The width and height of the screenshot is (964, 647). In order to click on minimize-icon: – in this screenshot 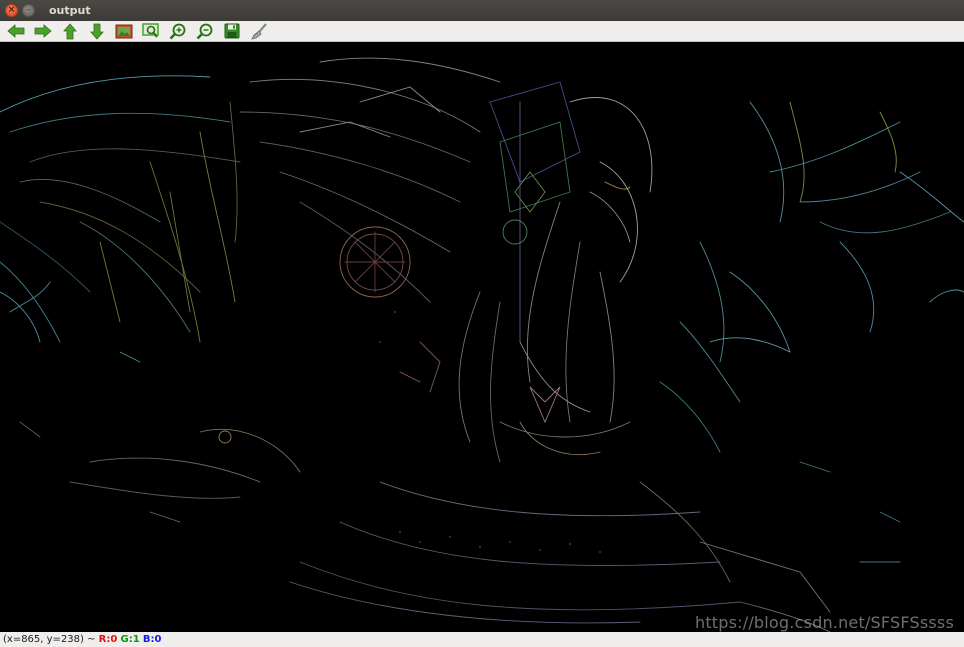, I will do `click(28, 10)`.